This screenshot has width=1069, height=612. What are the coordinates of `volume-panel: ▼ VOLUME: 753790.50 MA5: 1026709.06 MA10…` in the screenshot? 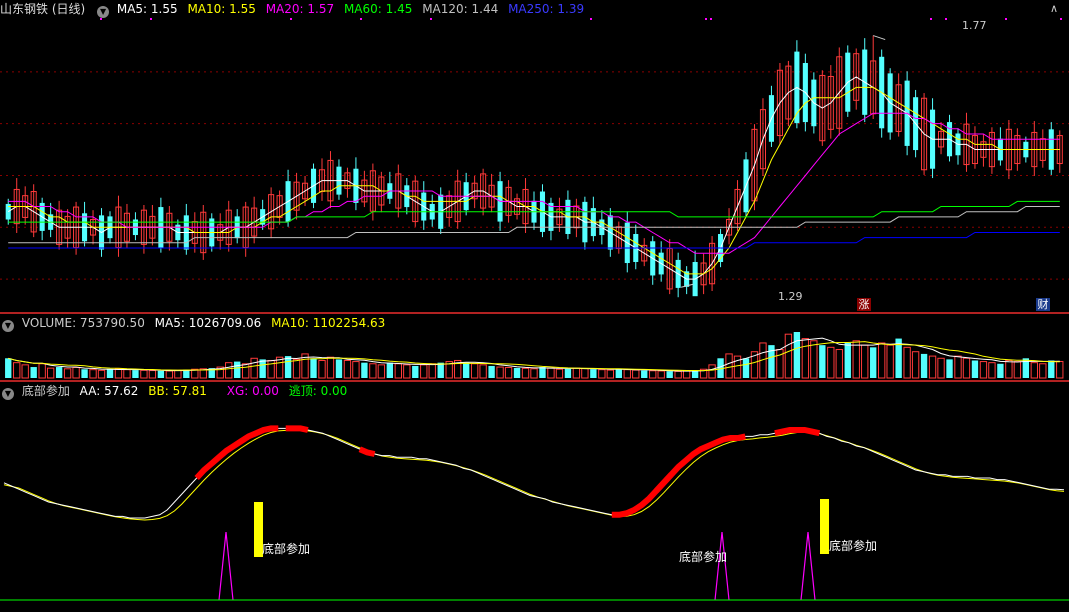 It's located at (534, 347).